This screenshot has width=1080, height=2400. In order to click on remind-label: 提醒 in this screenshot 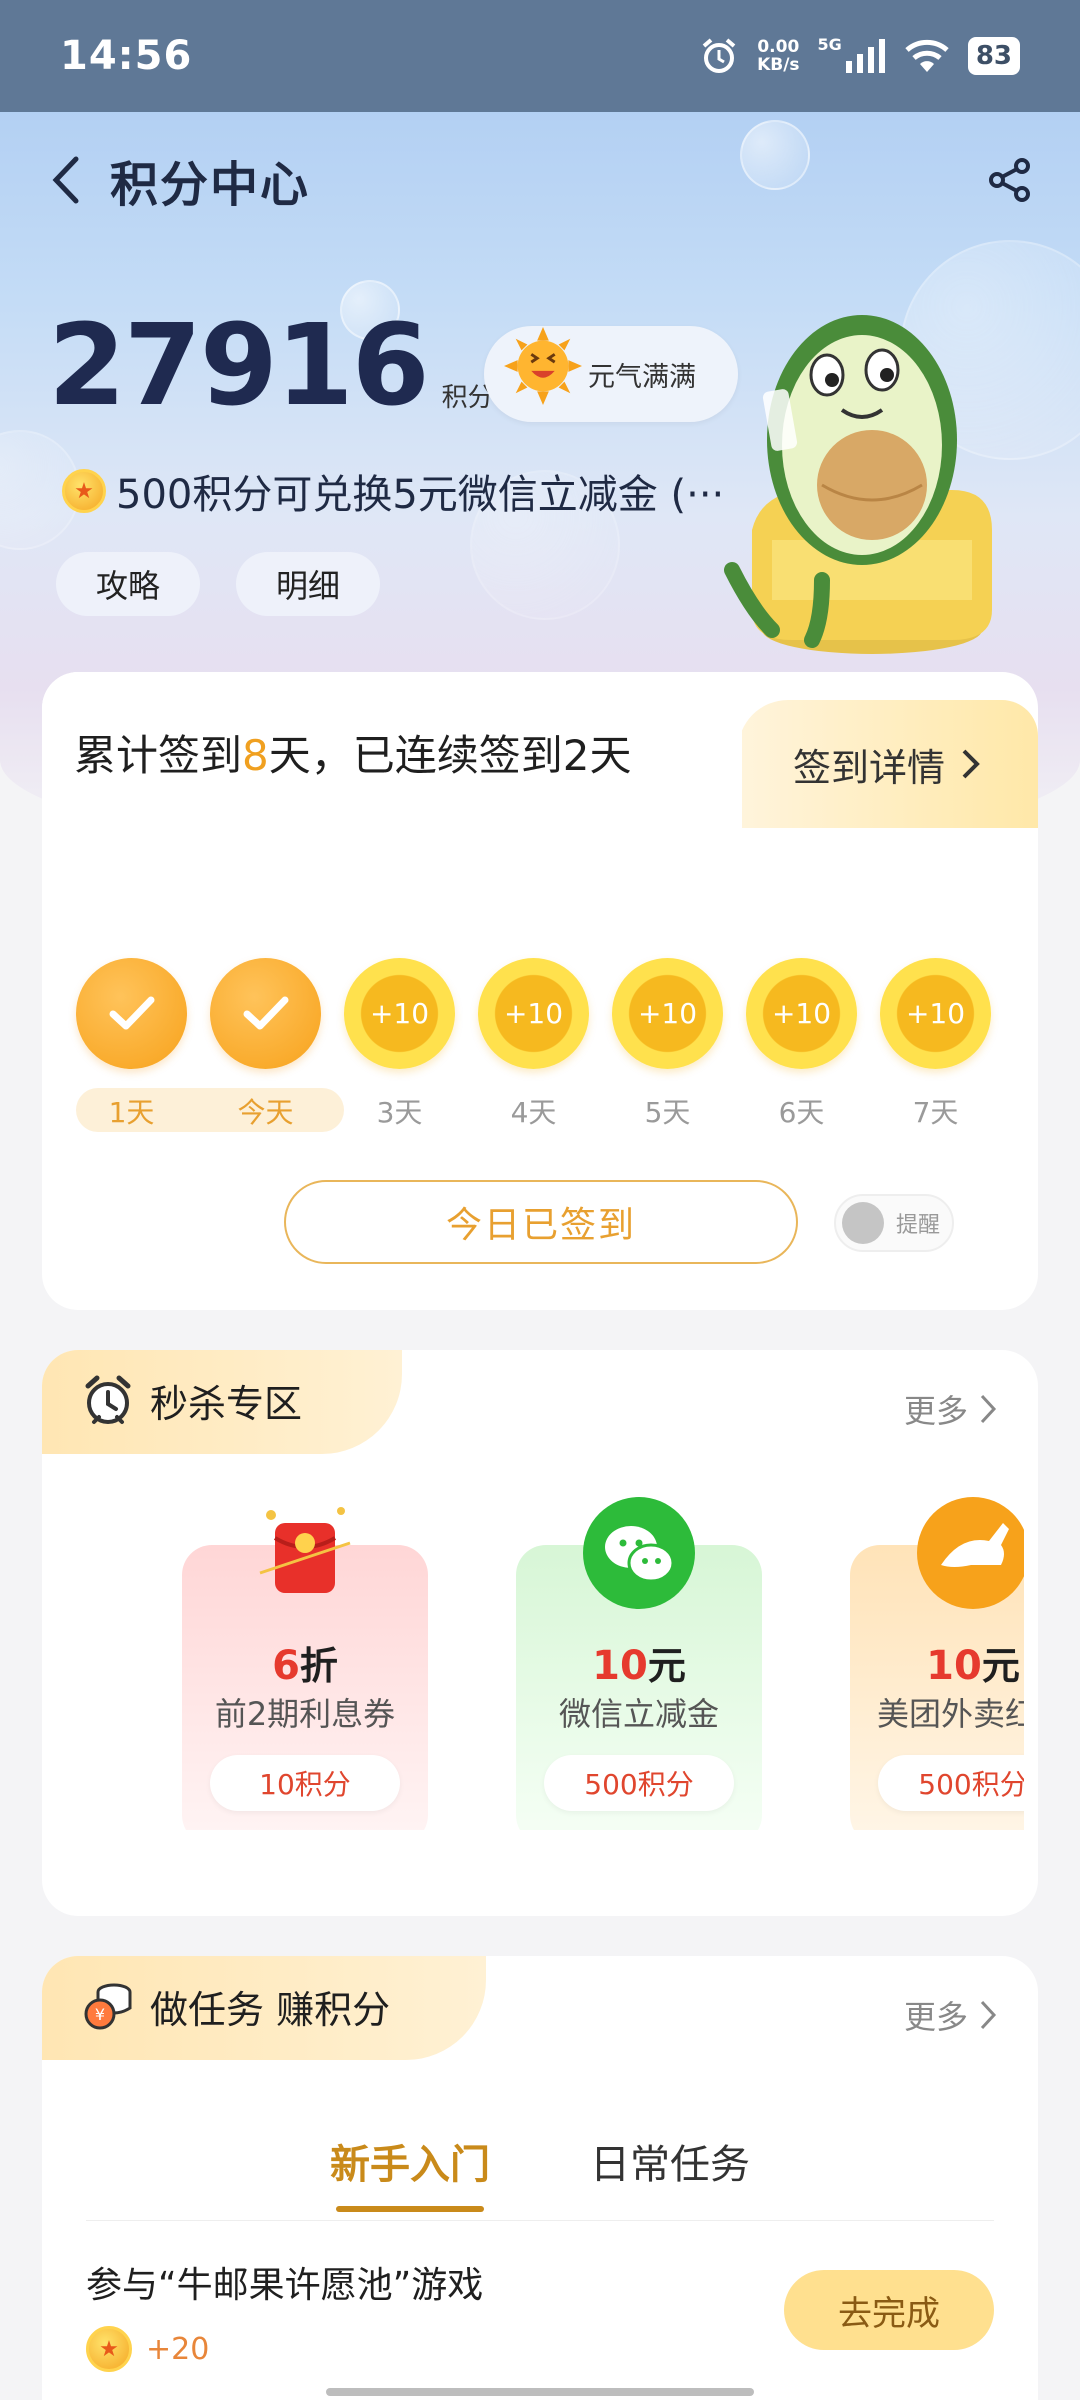, I will do `click(918, 1225)`.